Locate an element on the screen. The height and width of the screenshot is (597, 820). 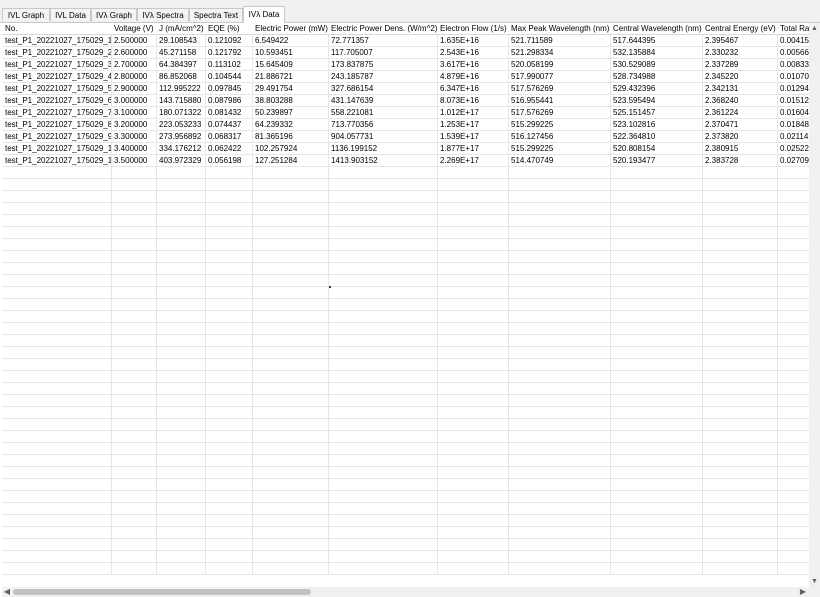
table-cell: 520.808154 is located at coordinates (656, 149).